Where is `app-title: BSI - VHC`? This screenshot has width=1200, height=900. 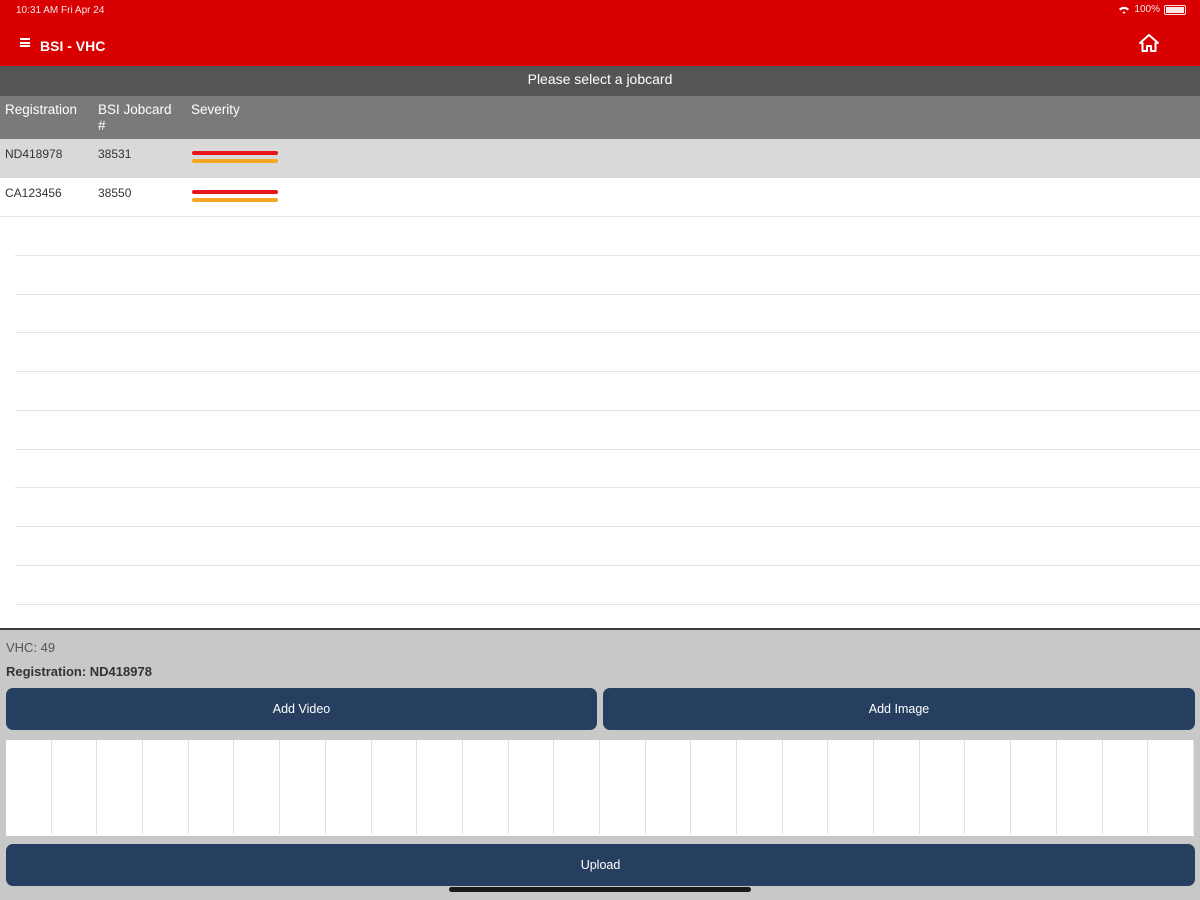
app-title: BSI - VHC is located at coordinates (73, 46).